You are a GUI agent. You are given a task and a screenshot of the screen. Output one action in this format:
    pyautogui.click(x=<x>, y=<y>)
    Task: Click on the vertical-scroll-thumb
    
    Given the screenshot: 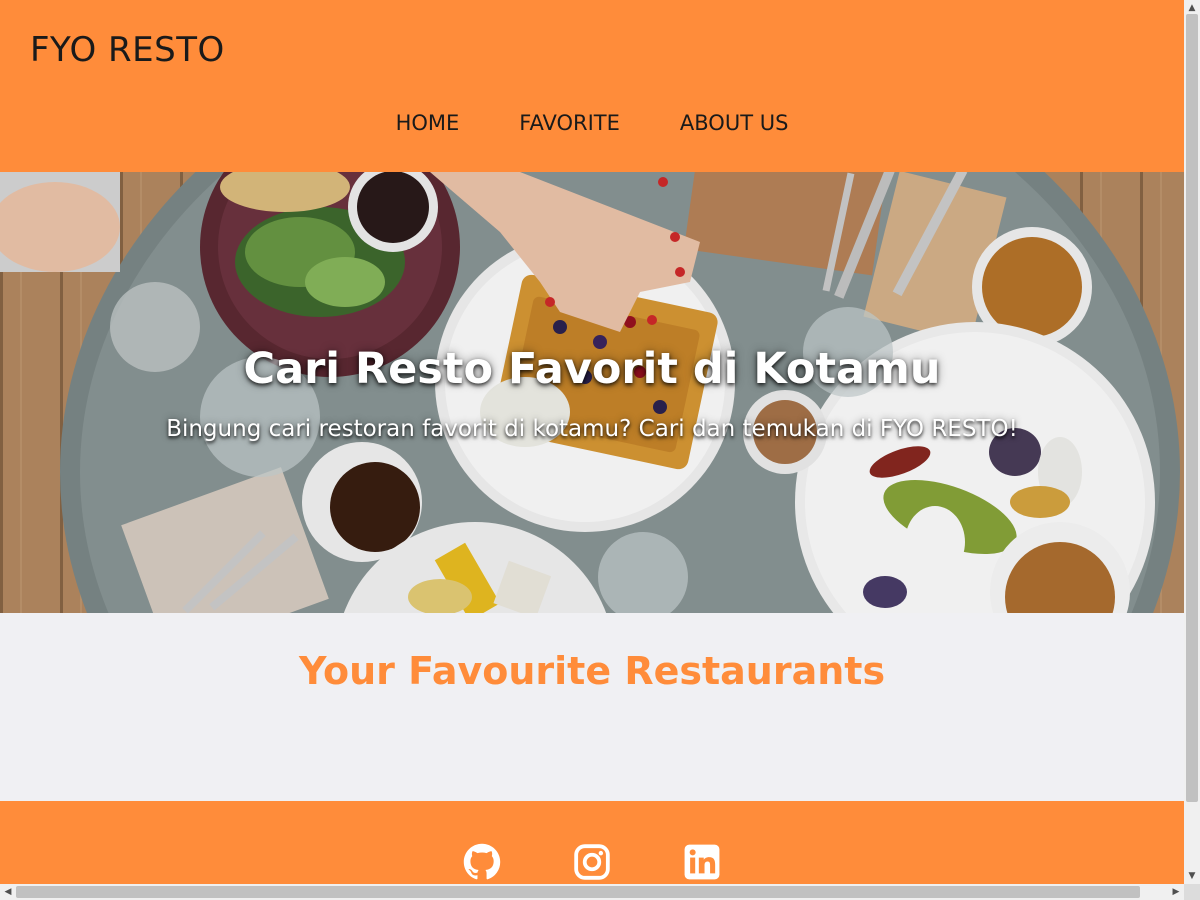 What is the action you would take?
    pyautogui.click(x=1192, y=408)
    